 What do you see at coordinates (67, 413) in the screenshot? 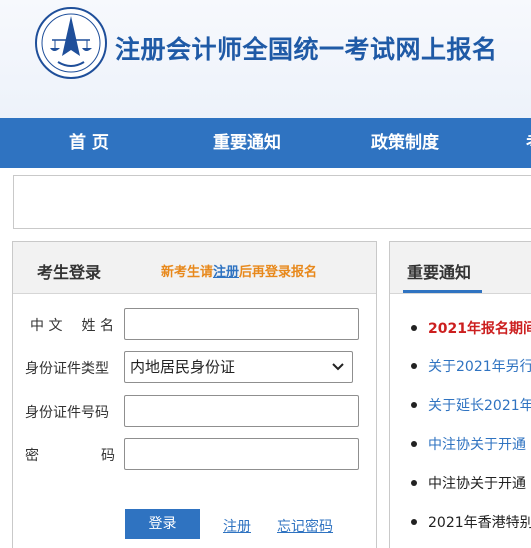
I see `id-number-label: 身份证件号码` at bounding box center [67, 413].